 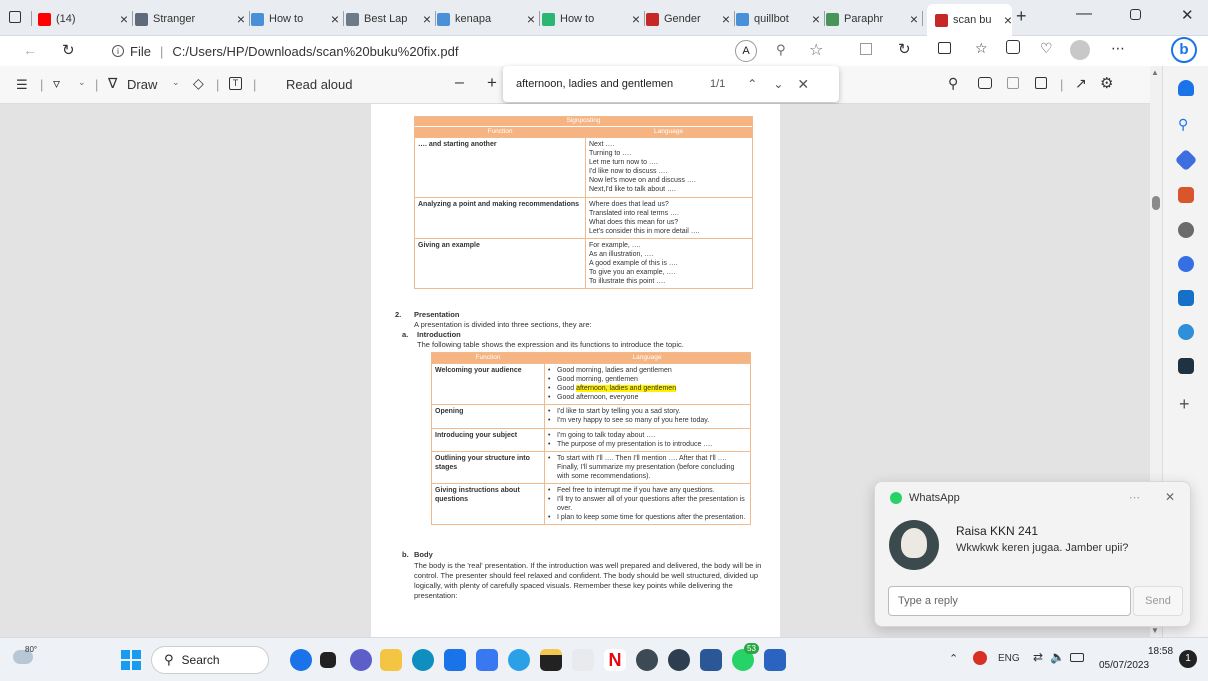 I want to click on sticky-notes-icon, so click(x=551, y=660).